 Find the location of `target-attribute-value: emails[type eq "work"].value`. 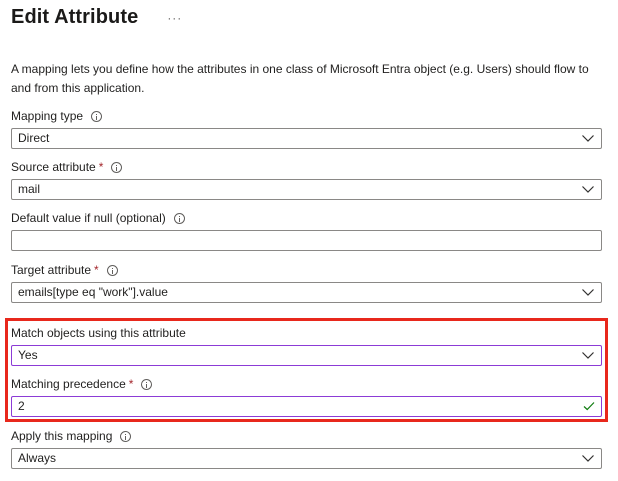

target-attribute-value: emails[type eq "work"].value is located at coordinates (93, 292).